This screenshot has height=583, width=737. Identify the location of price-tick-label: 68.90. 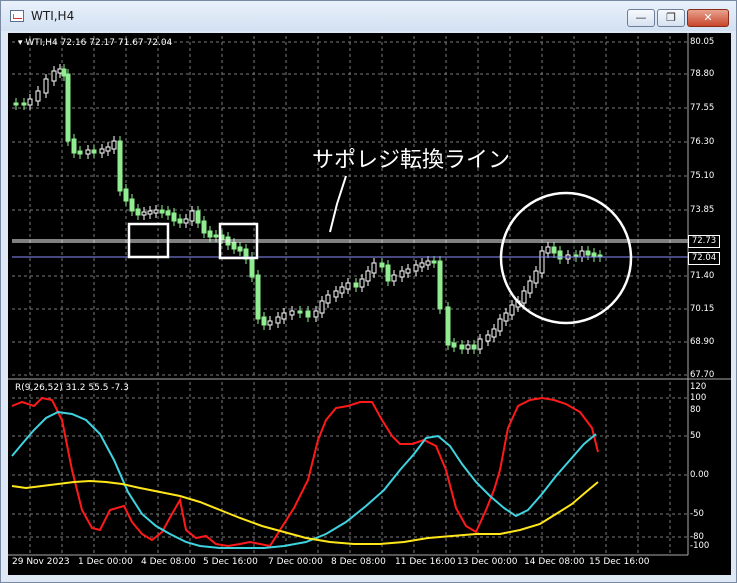
(702, 342).